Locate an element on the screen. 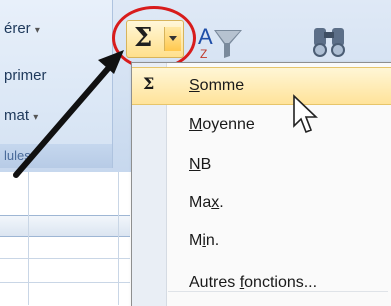 Image resolution: width=391 pixels, height=306 pixels. menu-item-nb: NB is located at coordinates (261, 166).